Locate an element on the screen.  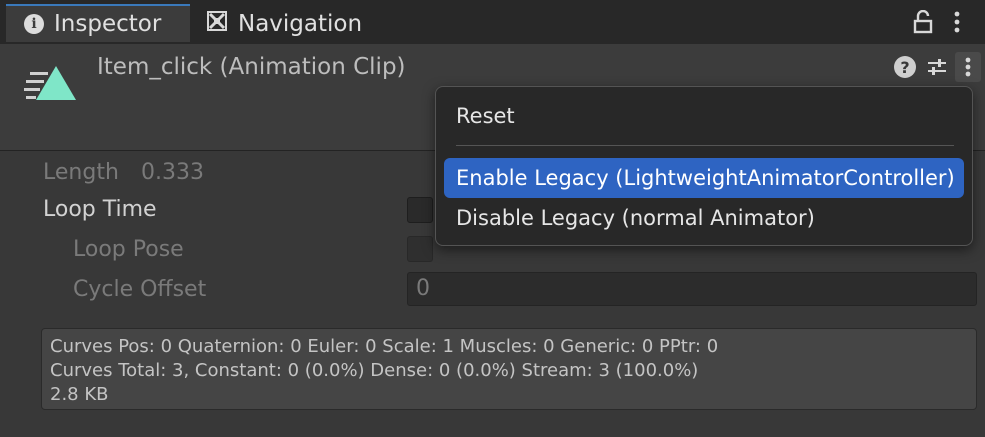
length-label: Length is located at coordinates (81, 172).